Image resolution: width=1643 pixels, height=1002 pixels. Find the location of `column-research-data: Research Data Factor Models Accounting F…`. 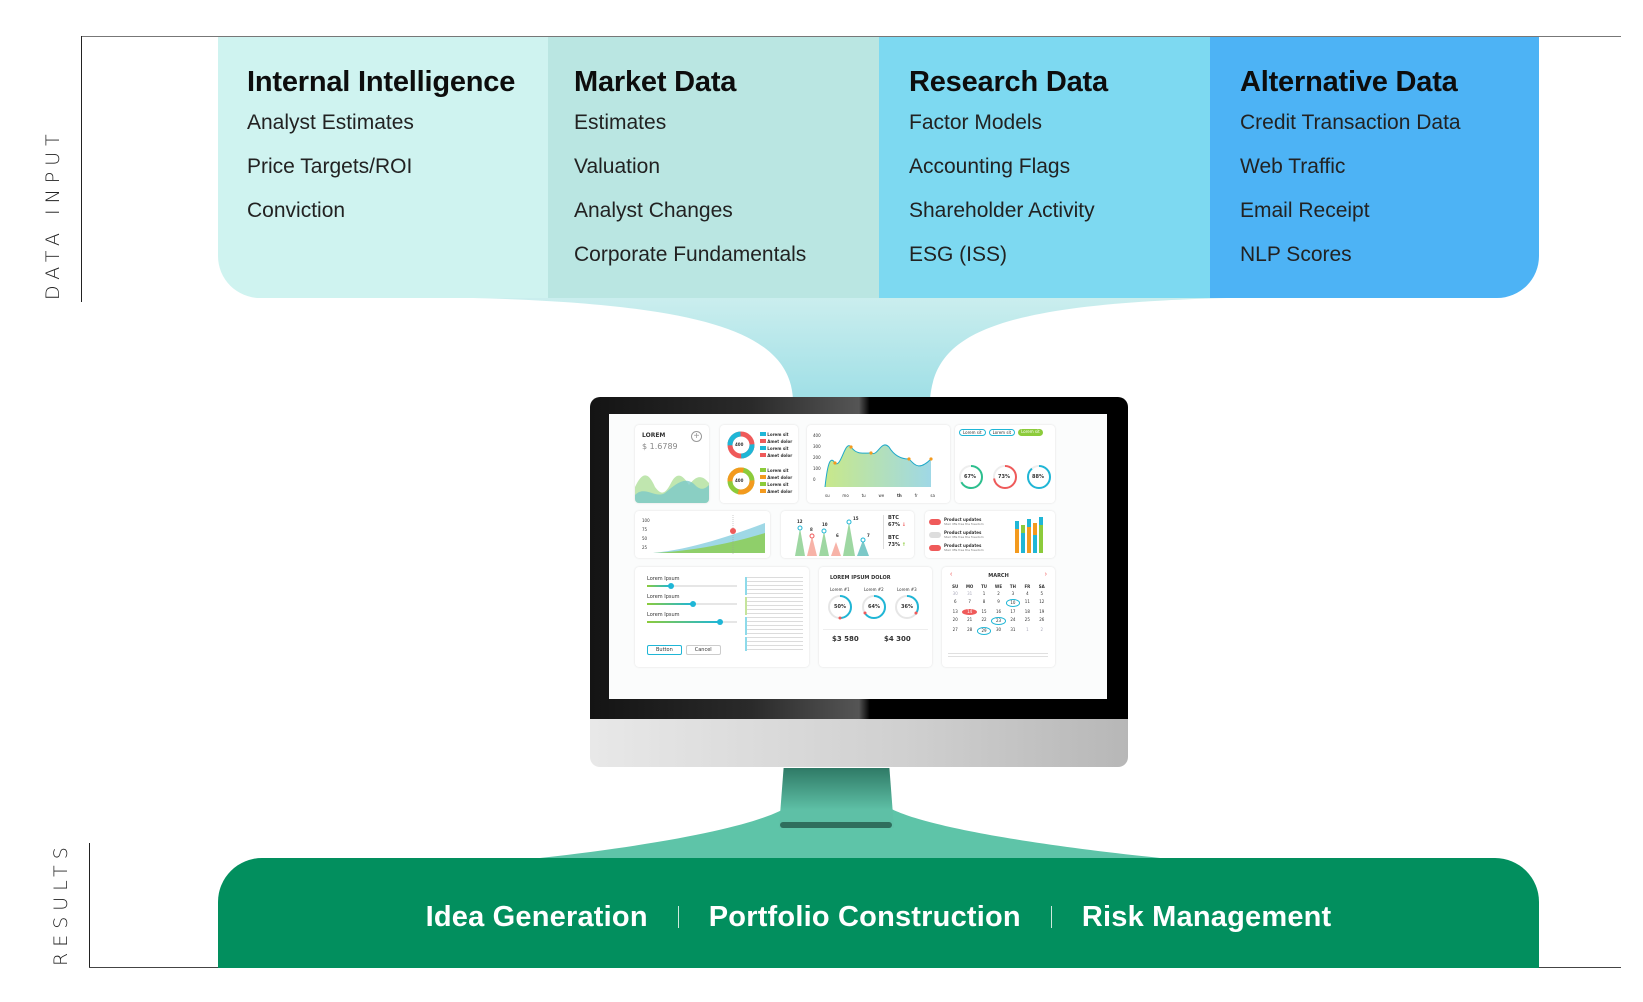

column-research-data: Research Data Factor Models Accounting F… is located at coordinates (1044, 167).